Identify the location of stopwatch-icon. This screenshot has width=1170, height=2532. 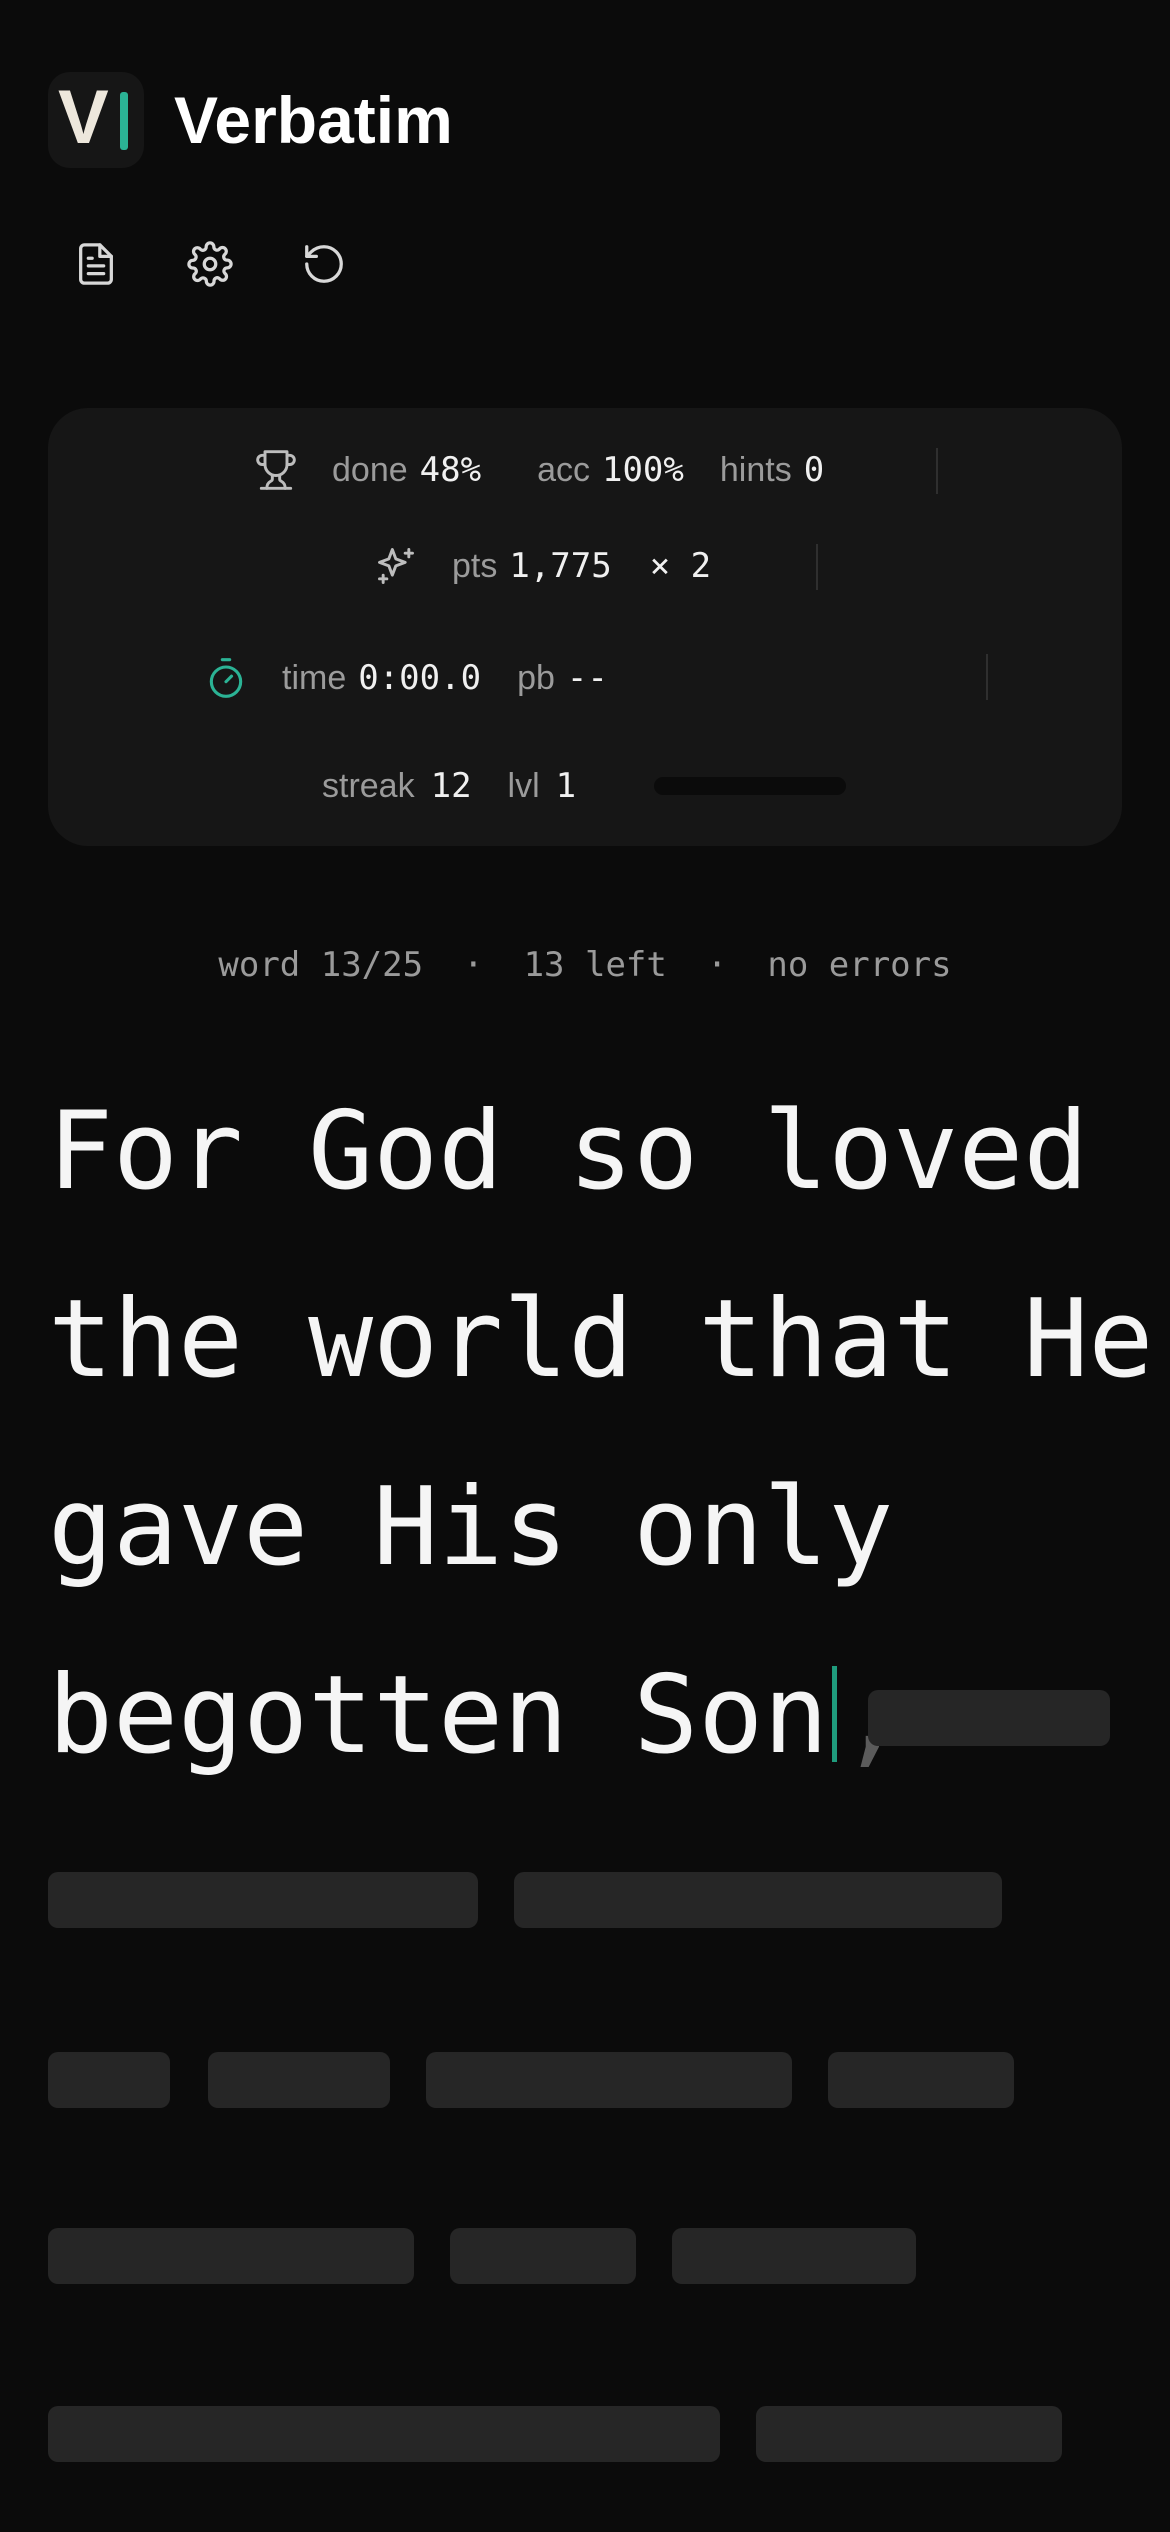
(226, 678).